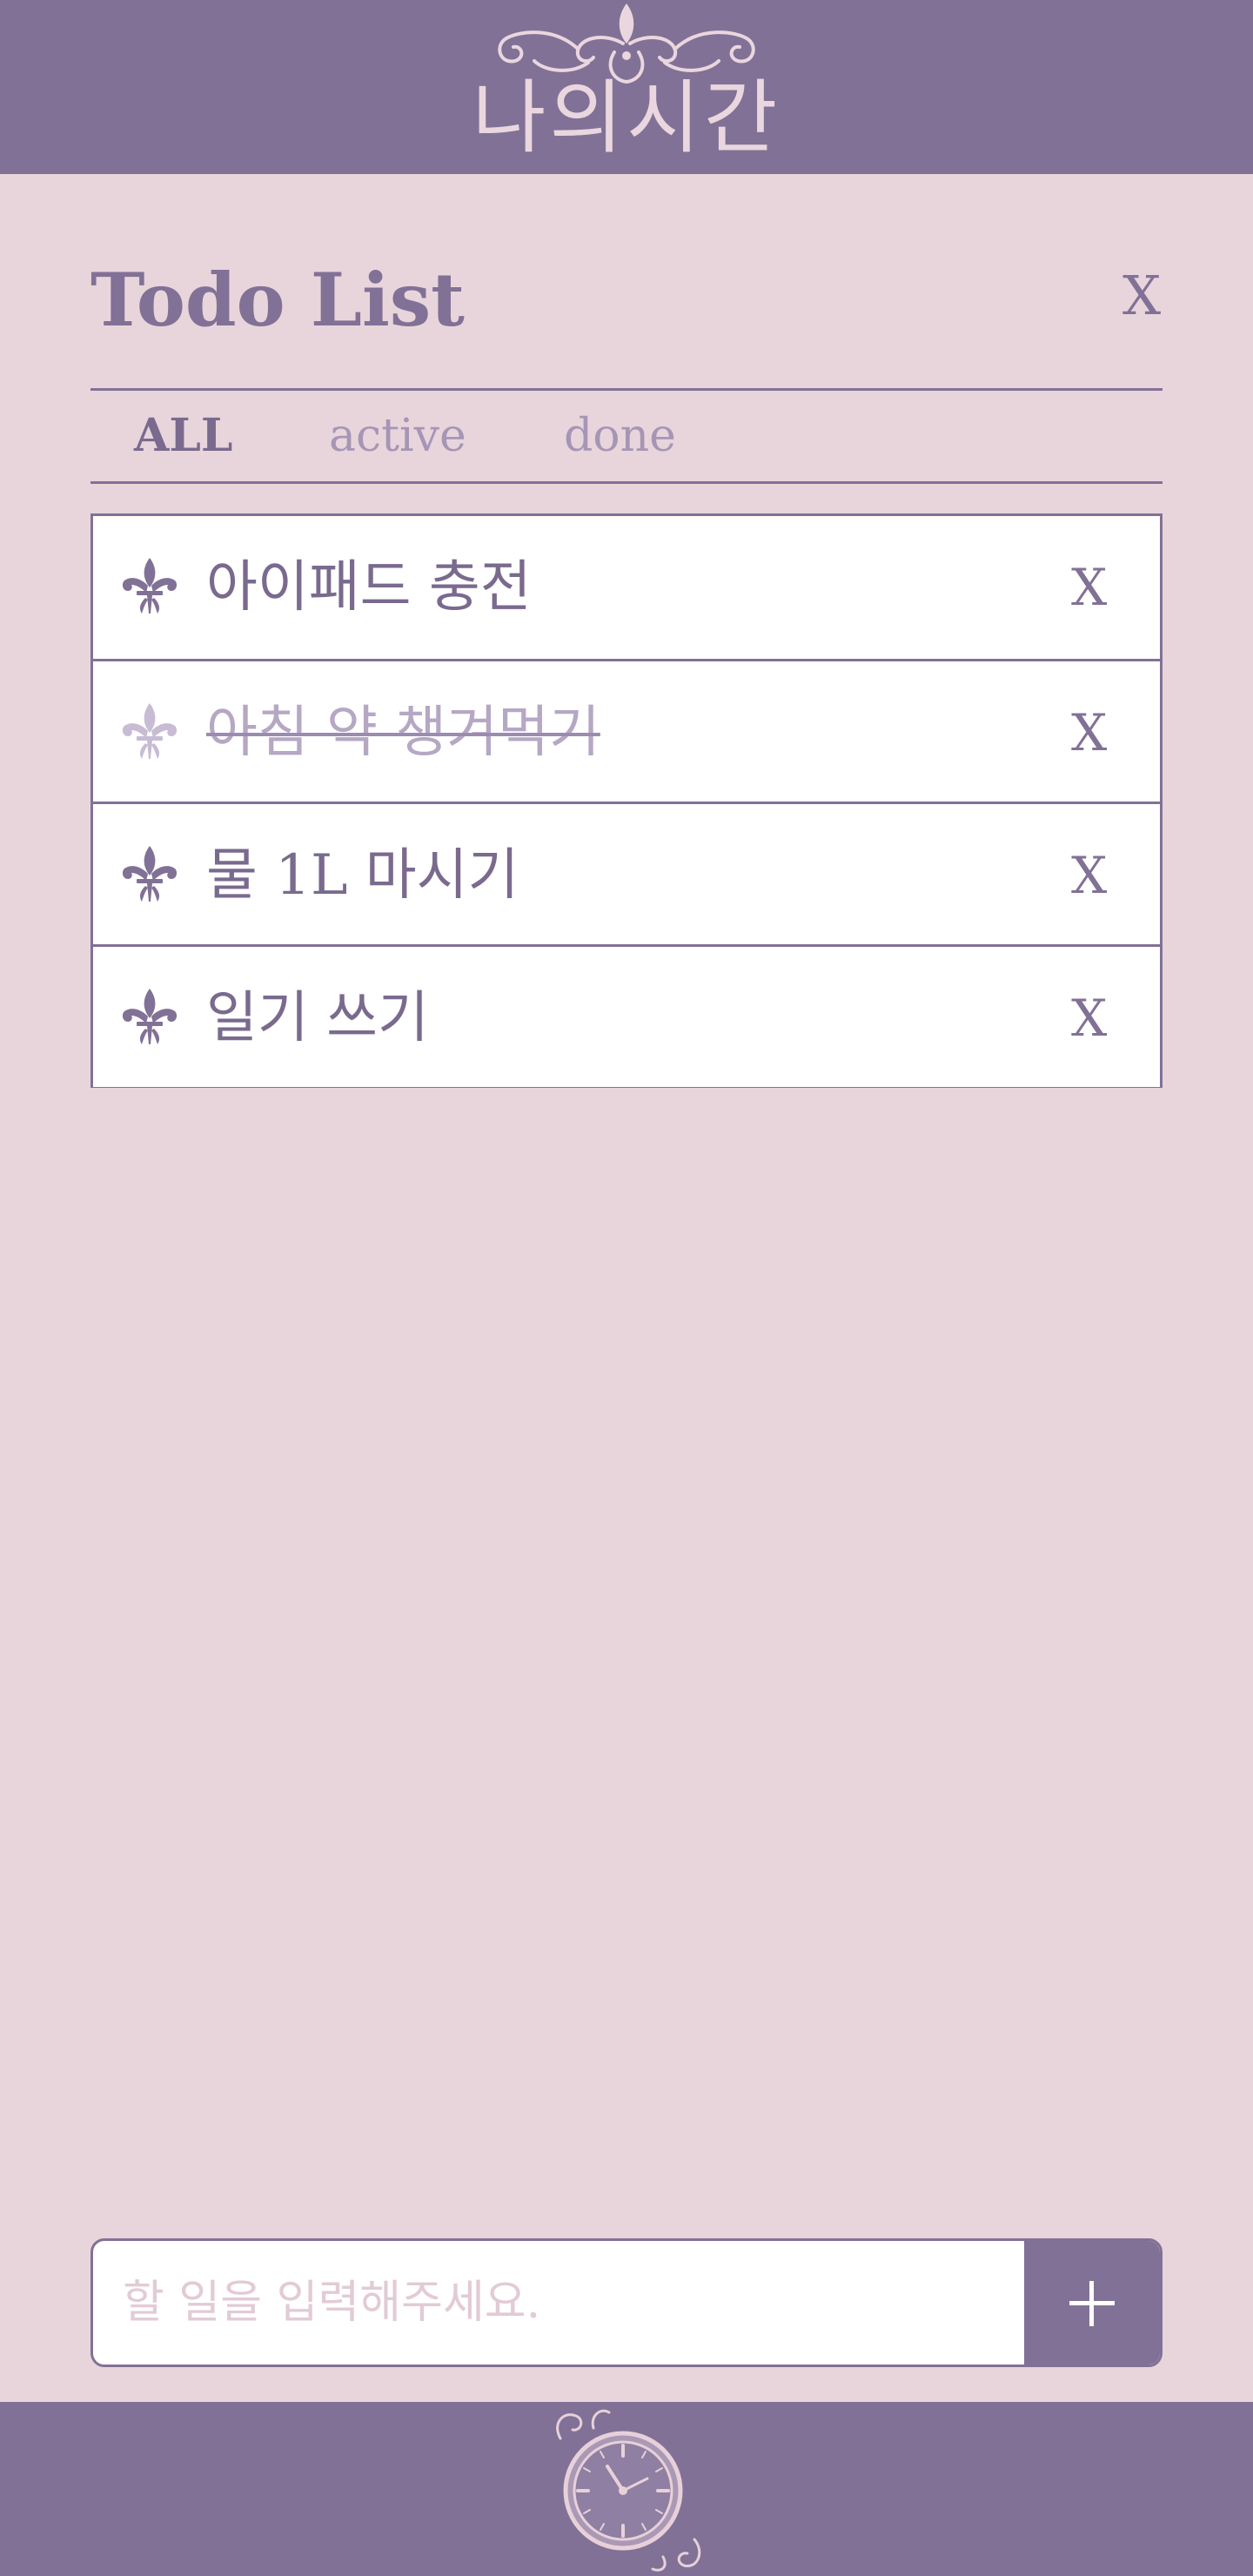  What do you see at coordinates (183, 436) in the screenshot?
I see `tab-all: ALL` at bounding box center [183, 436].